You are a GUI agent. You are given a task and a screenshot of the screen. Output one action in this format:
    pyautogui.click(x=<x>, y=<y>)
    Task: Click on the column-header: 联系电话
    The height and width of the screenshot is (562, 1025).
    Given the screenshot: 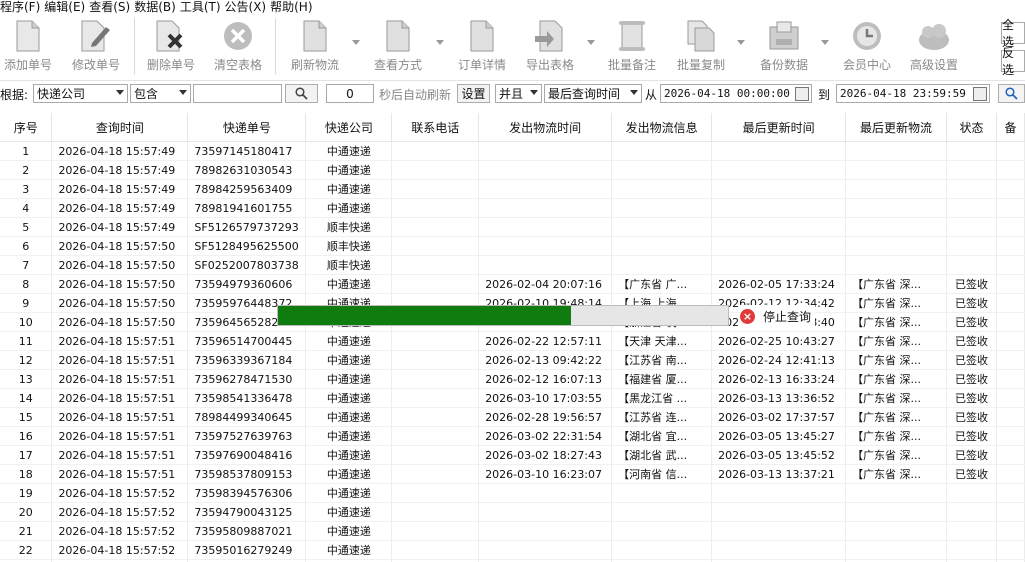 What is the action you would take?
    pyautogui.click(x=435, y=127)
    